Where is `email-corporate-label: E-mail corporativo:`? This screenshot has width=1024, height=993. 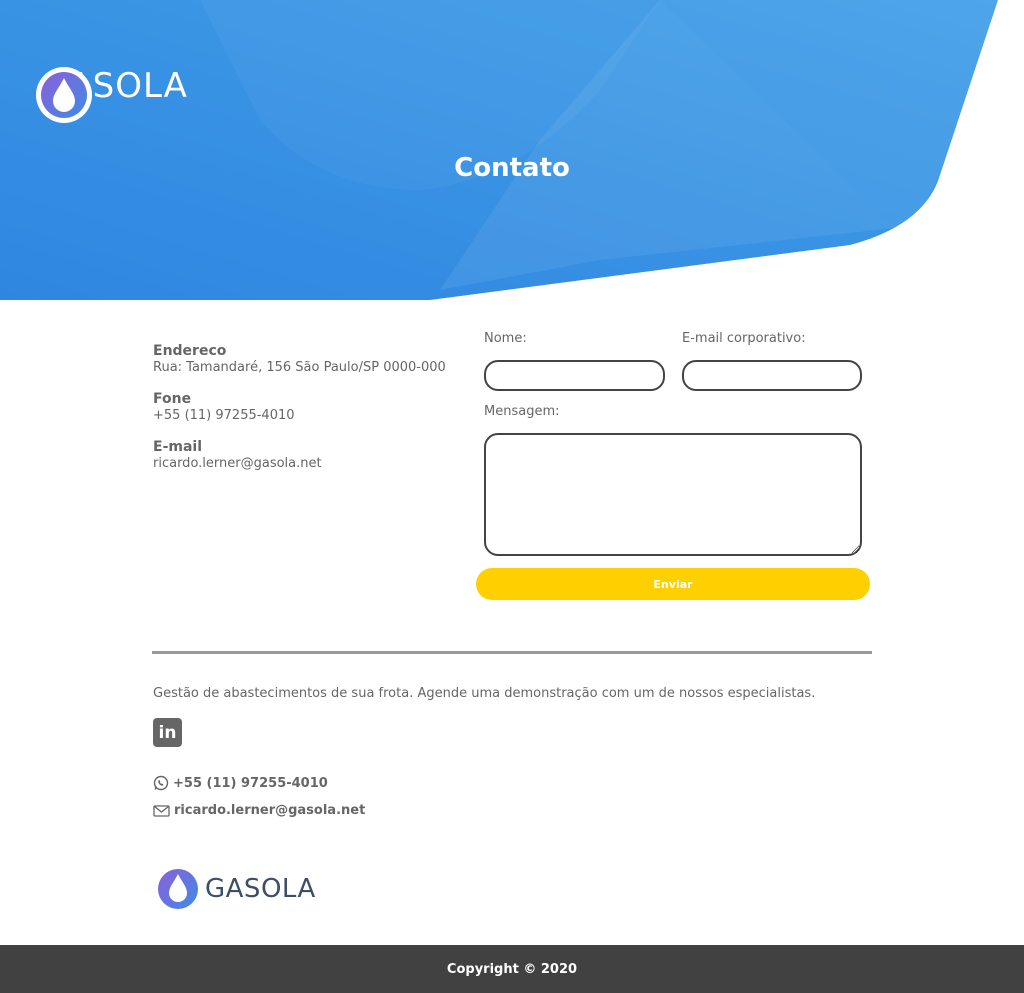
email-corporate-label: E-mail corporativo: is located at coordinates (744, 338).